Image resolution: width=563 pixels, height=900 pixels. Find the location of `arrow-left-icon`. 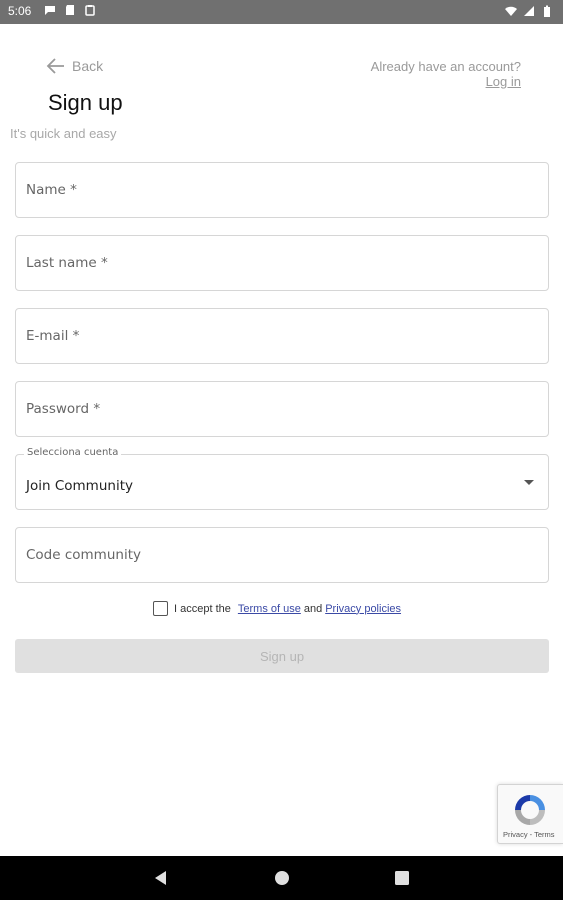

arrow-left-icon is located at coordinates (55, 66).